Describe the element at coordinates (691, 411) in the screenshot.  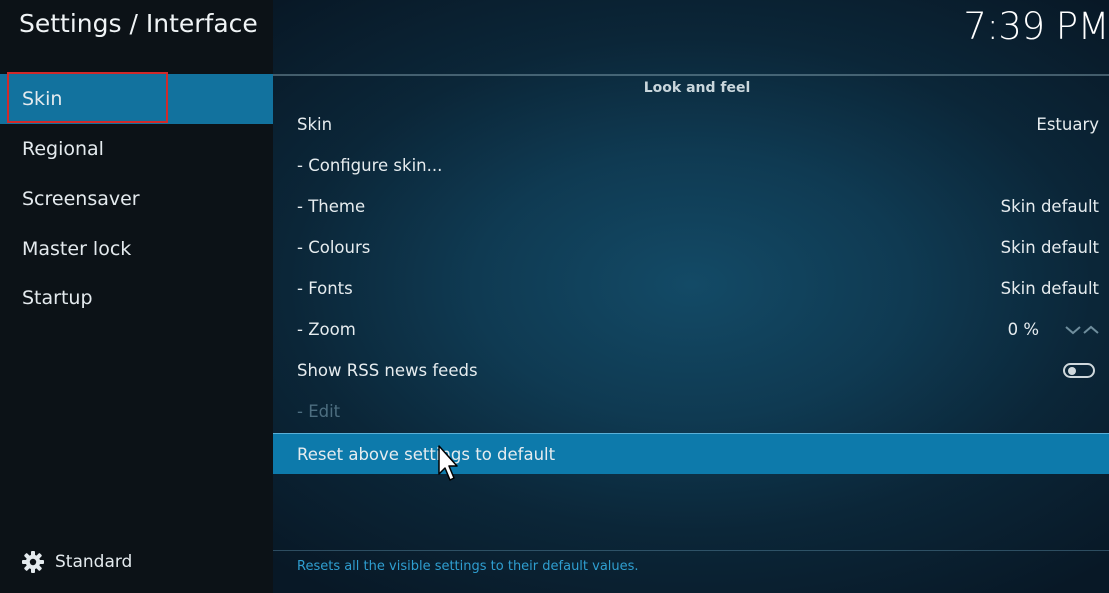
I see `setting-edit-rss: - Edit` at that location.